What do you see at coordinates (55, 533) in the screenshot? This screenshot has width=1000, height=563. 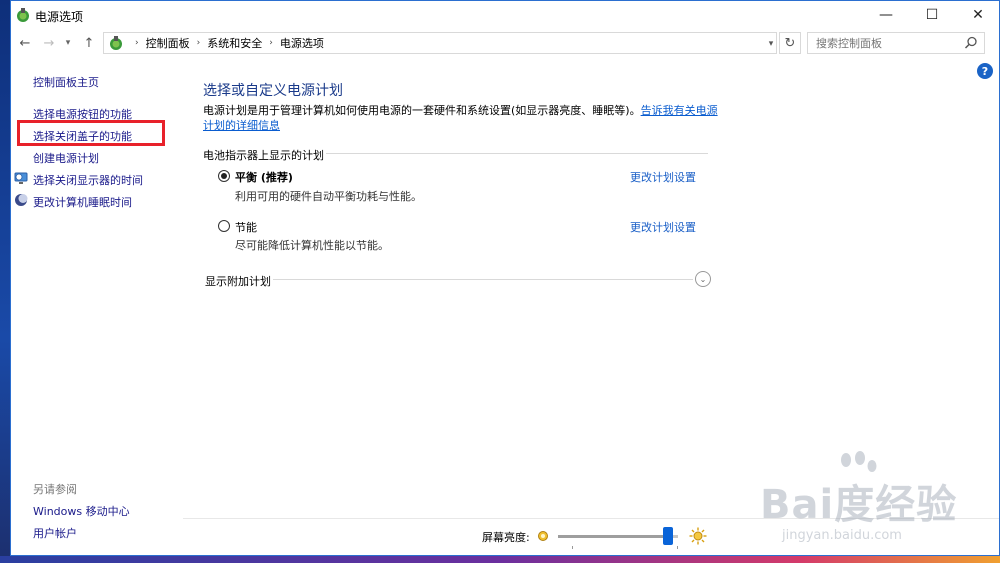 I see `sidebar-item-user-accounts: 用户帐户` at bounding box center [55, 533].